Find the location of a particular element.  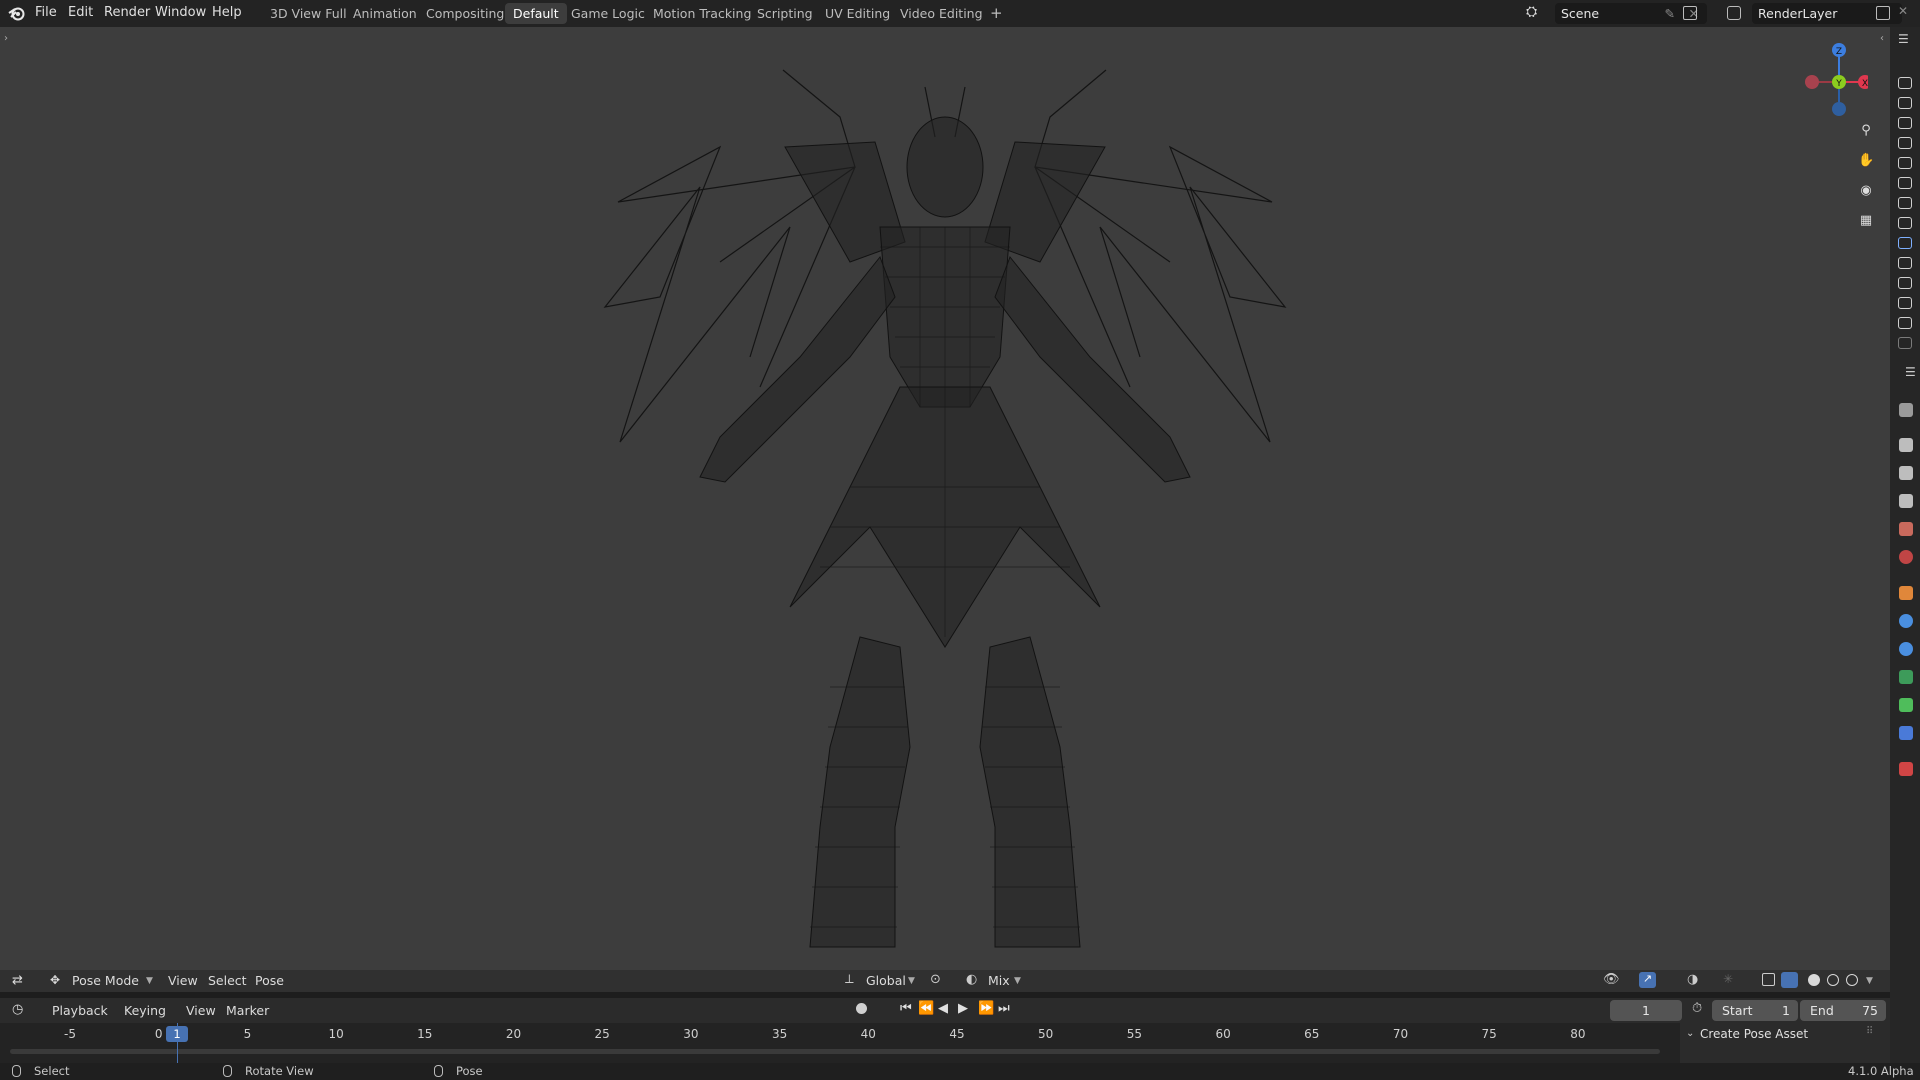

menu-window: Window is located at coordinates (180, 12).